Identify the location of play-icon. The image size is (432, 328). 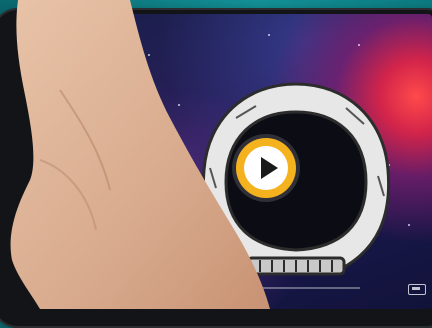
(269, 168).